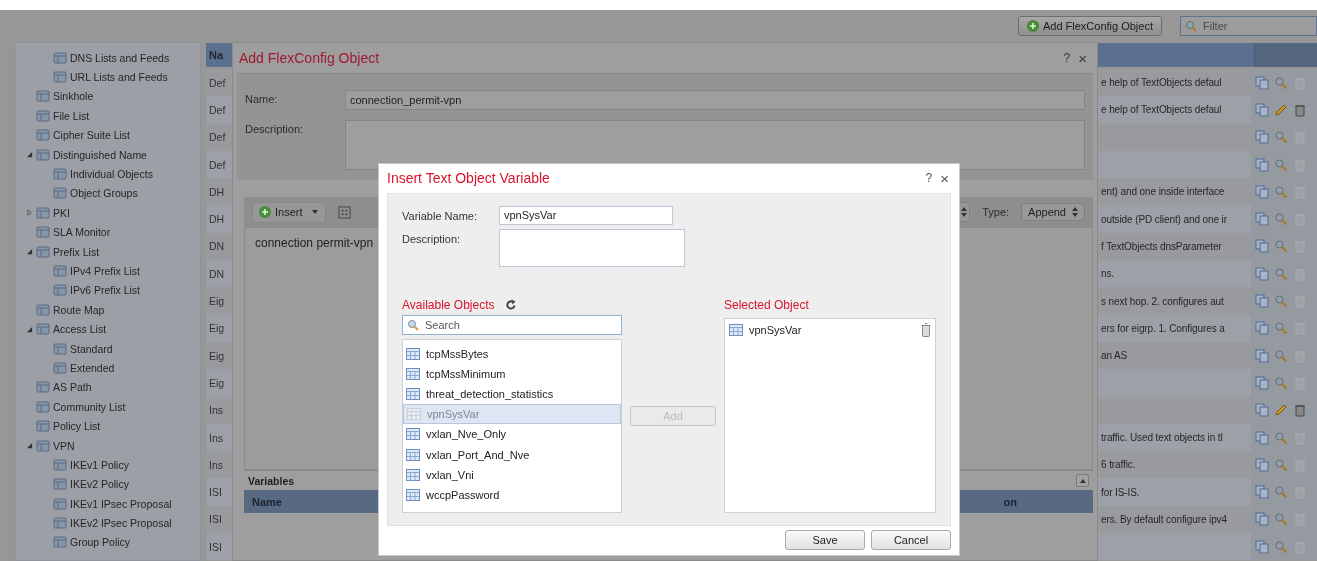 The height and width of the screenshot is (561, 1317). Describe the element at coordinates (80, 329) in the screenshot. I see `sidebar-item: Access List` at that location.